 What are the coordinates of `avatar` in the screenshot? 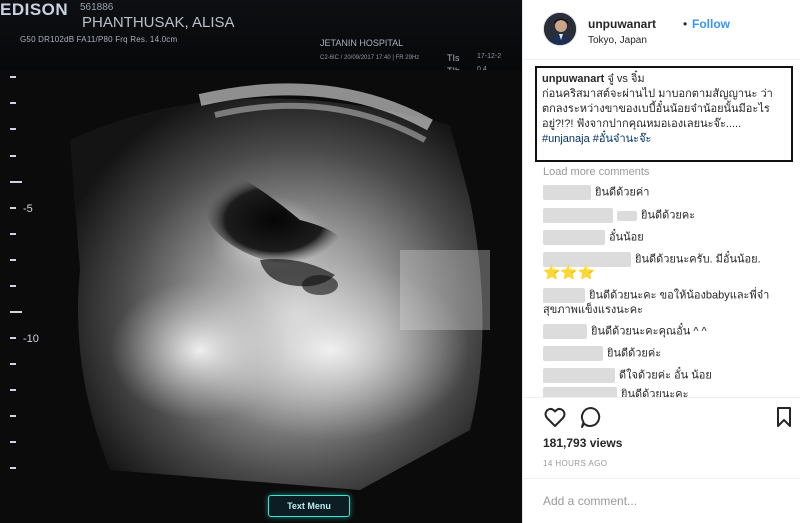 It's located at (560, 29).